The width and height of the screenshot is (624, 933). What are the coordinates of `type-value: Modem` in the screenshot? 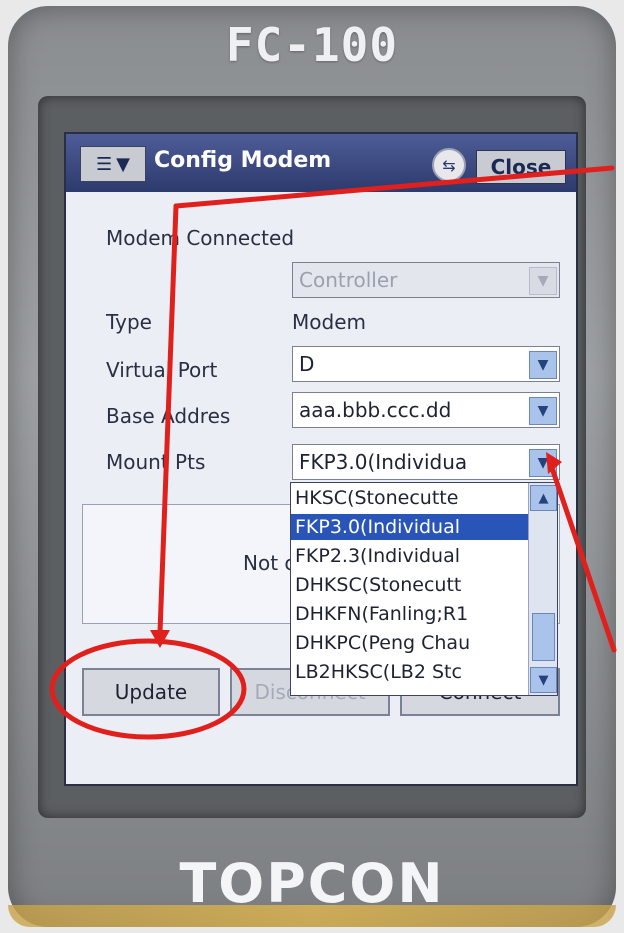 It's located at (329, 322).